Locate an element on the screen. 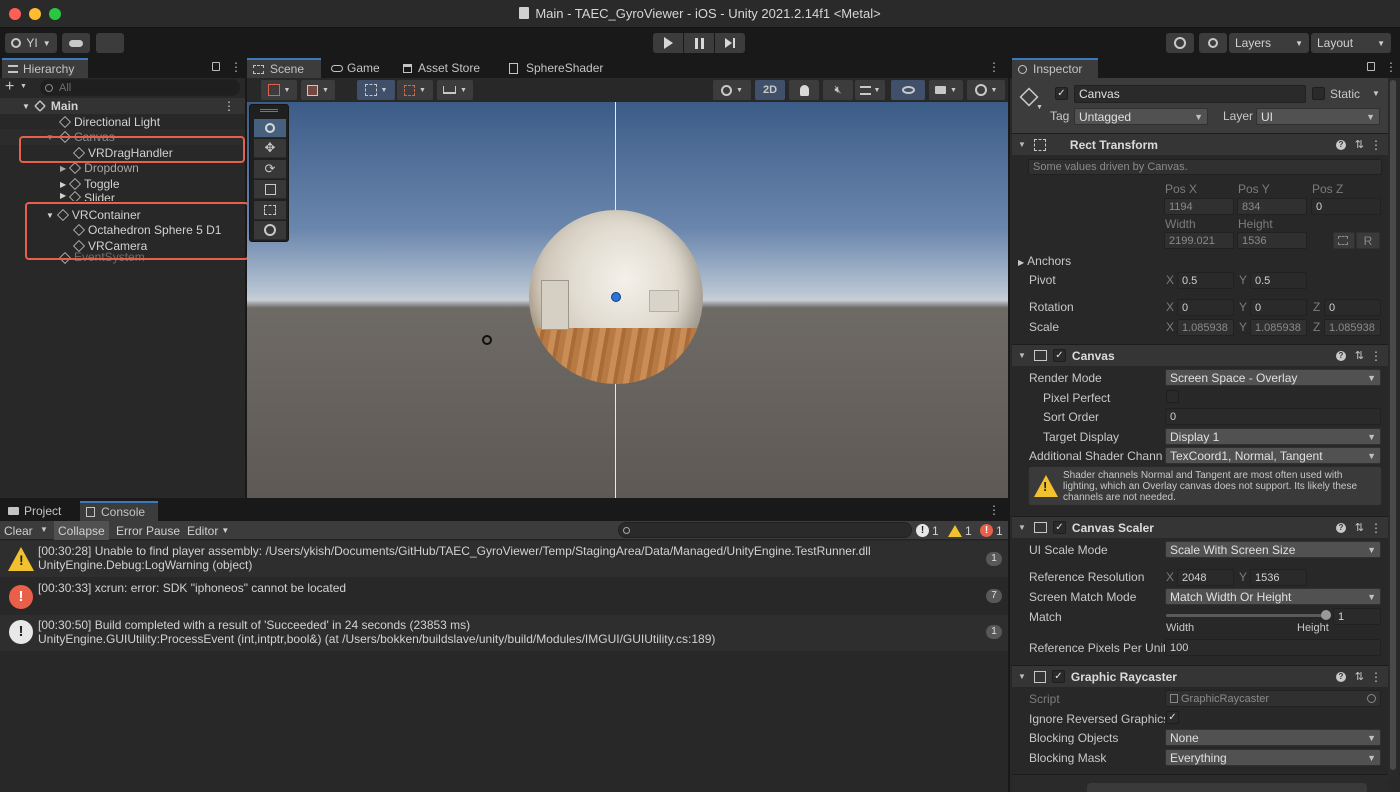 The width and height of the screenshot is (1400, 792). match-slider-thumb is located at coordinates (1326, 615).